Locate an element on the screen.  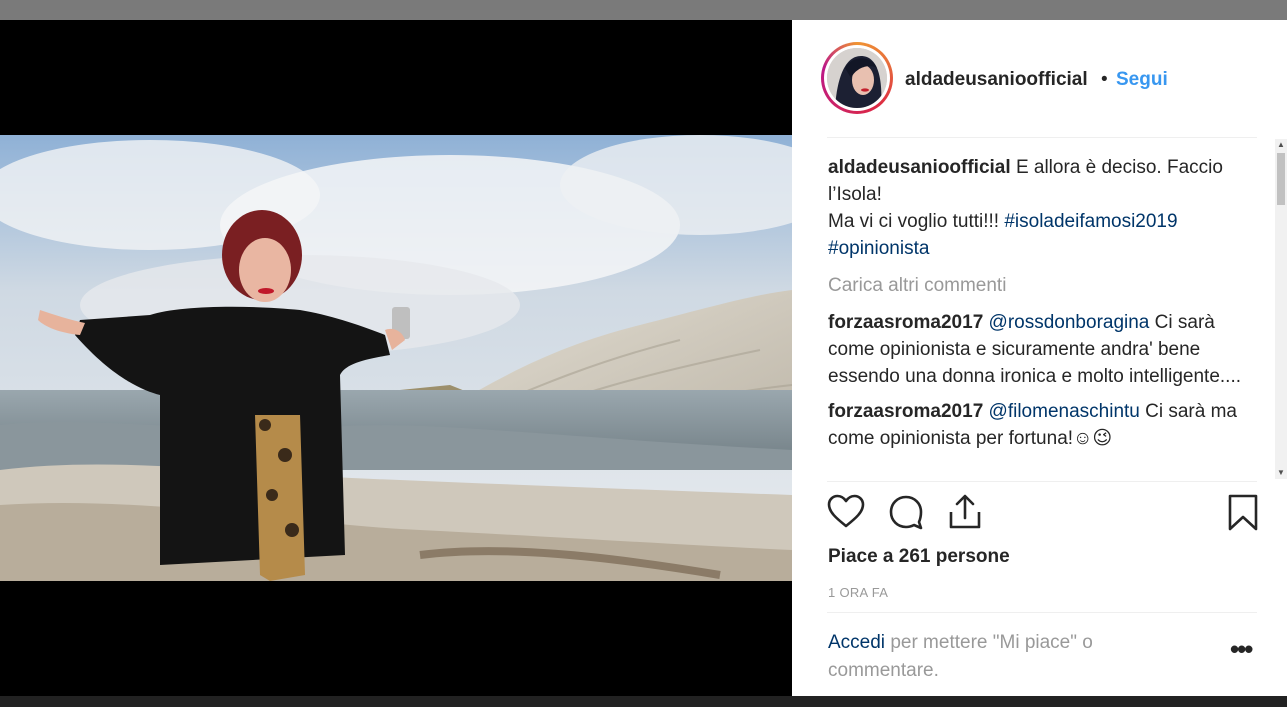
share-icon is located at coordinates (965, 512).